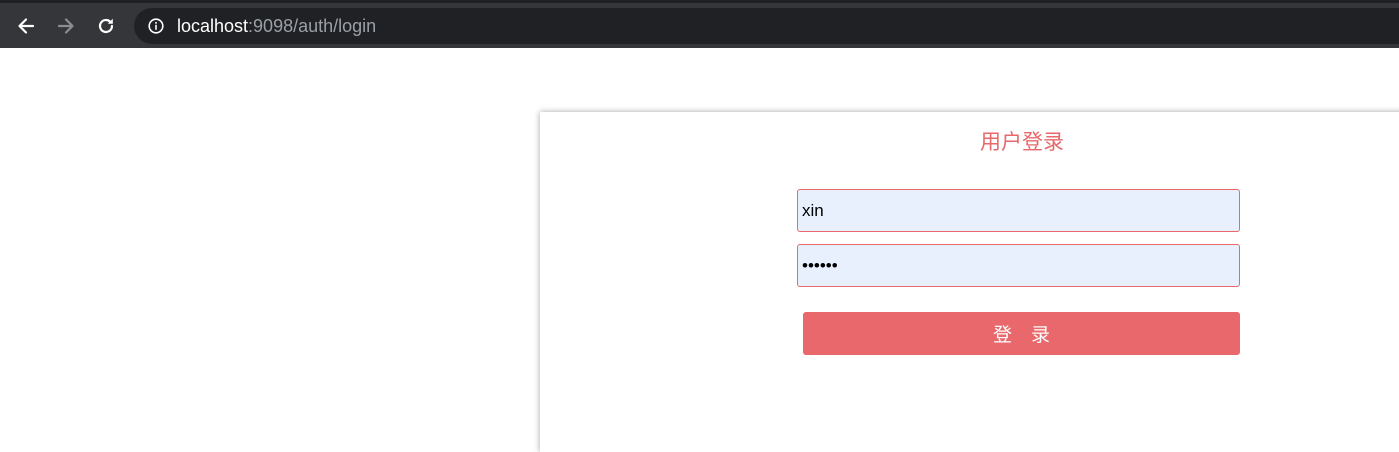 Image resolution: width=1399 pixels, height=452 pixels. What do you see at coordinates (213, 26) in the screenshot?
I see `url-host: localhost` at bounding box center [213, 26].